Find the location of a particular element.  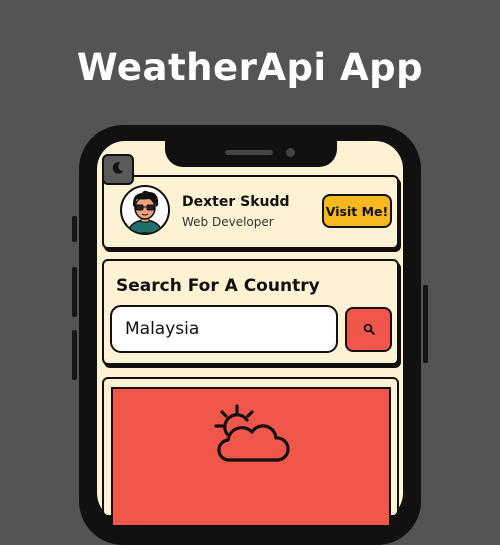

phone-speaker is located at coordinates (249, 152).